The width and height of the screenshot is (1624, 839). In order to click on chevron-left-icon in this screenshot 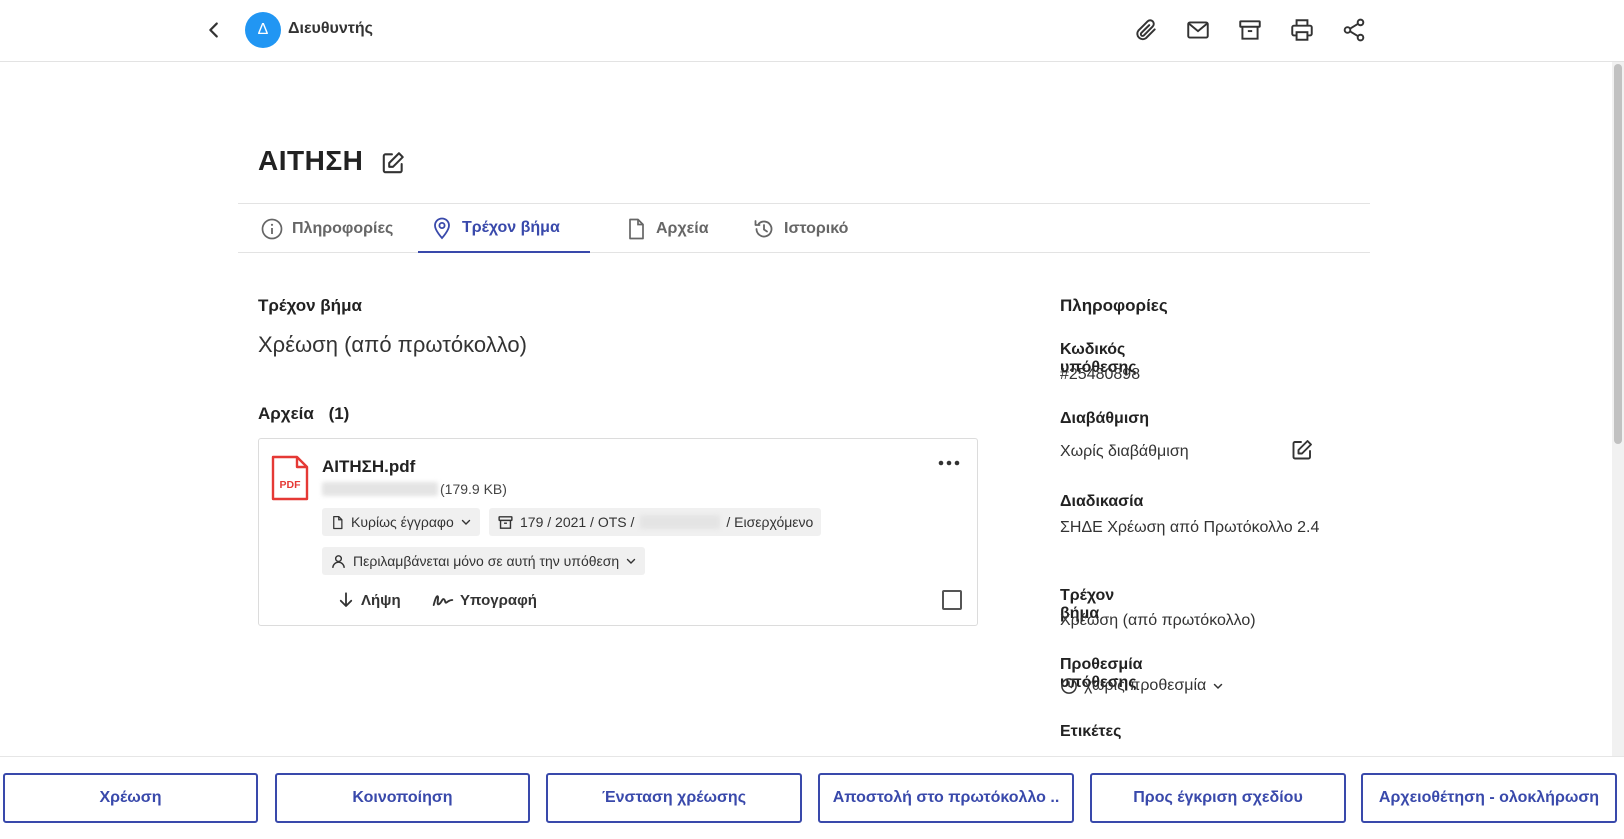, I will do `click(213, 30)`.